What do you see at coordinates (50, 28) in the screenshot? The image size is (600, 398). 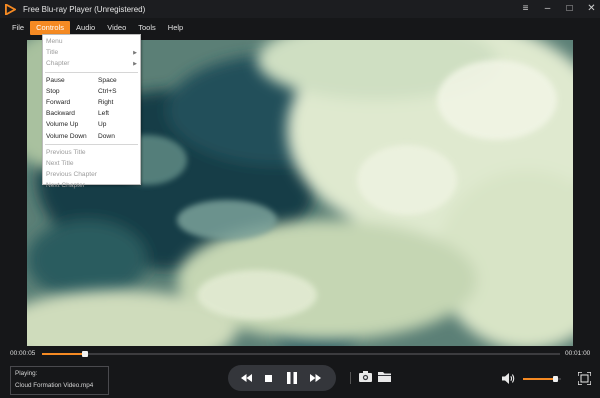 I see `menu-controls: Controls` at bounding box center [50, 28].